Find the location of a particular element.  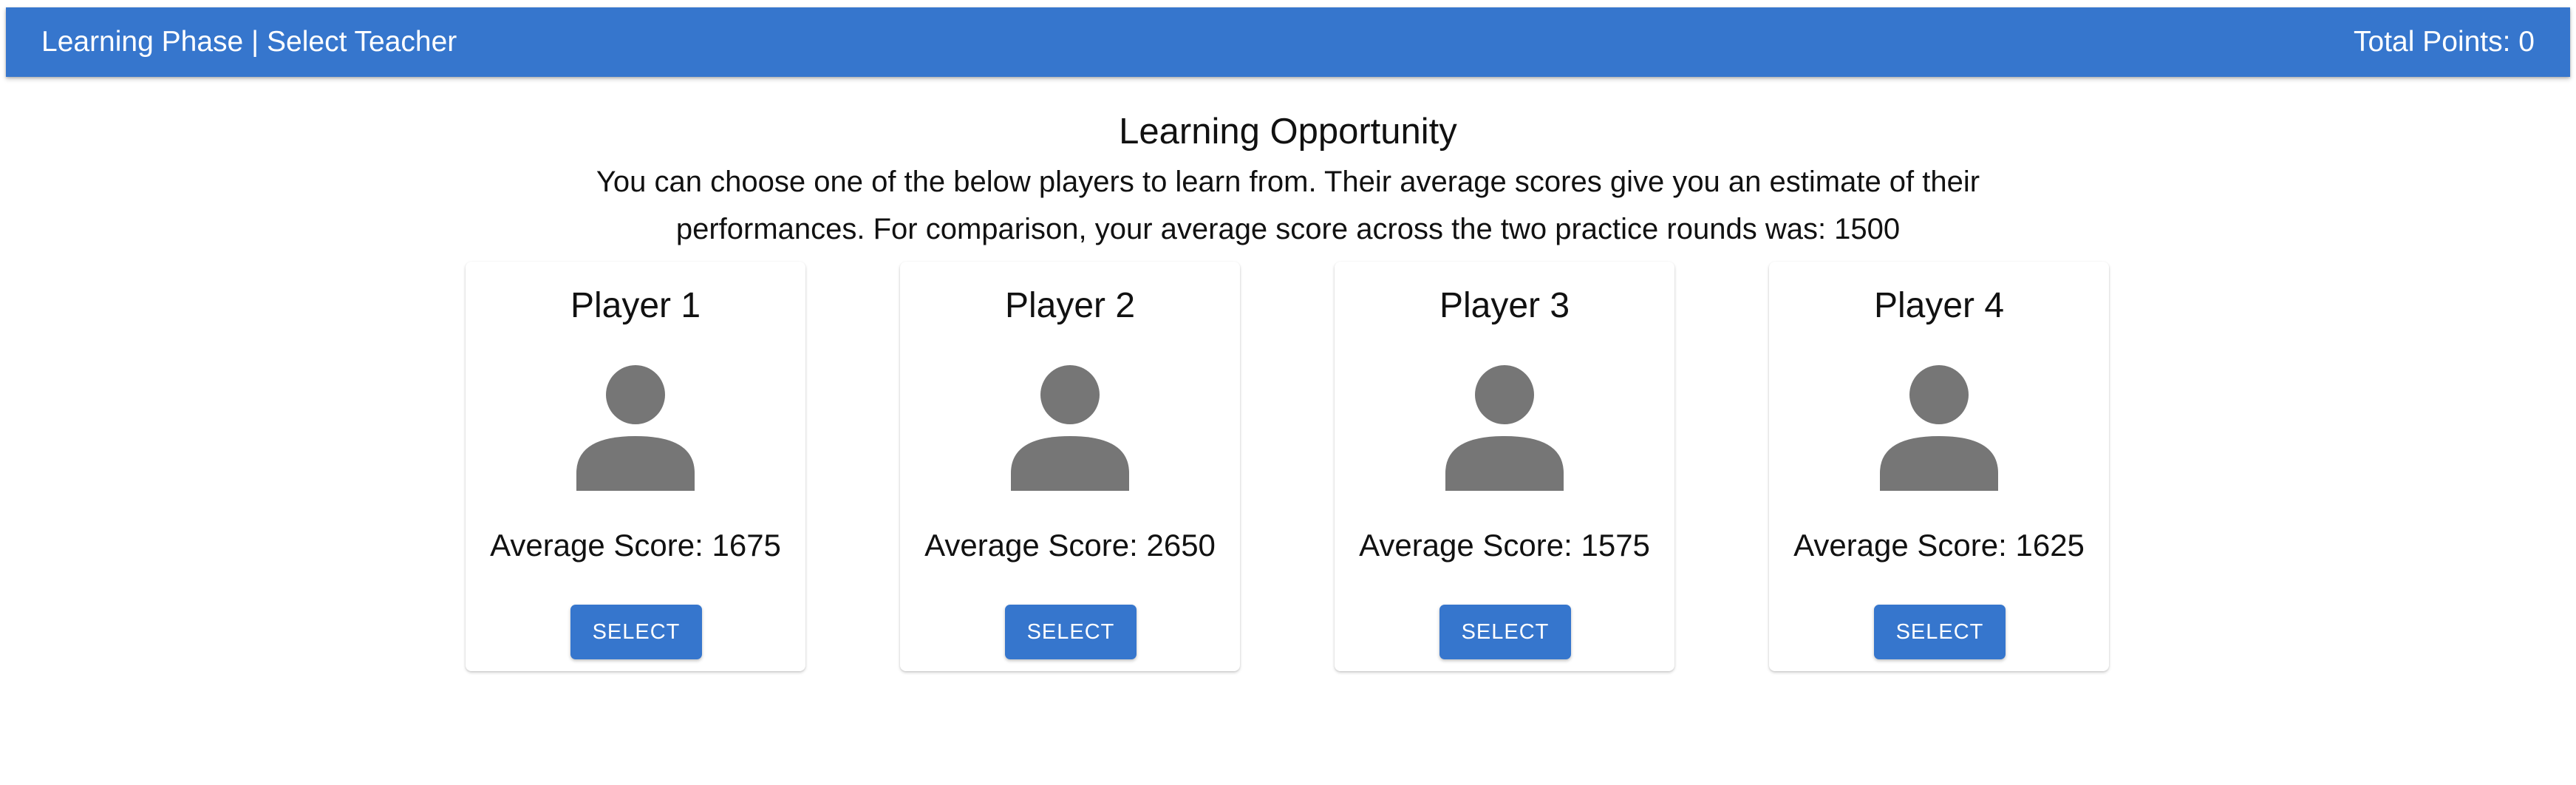

player-name: Player 3 is located at coordinates (1504, 305).